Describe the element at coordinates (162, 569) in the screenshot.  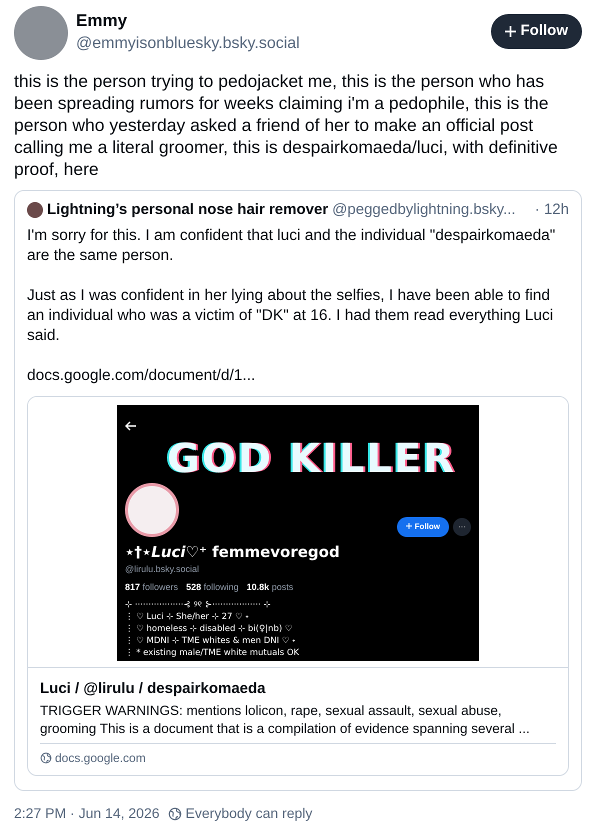
I see `profile-handle: @lirulu.bsky.social` at that location.